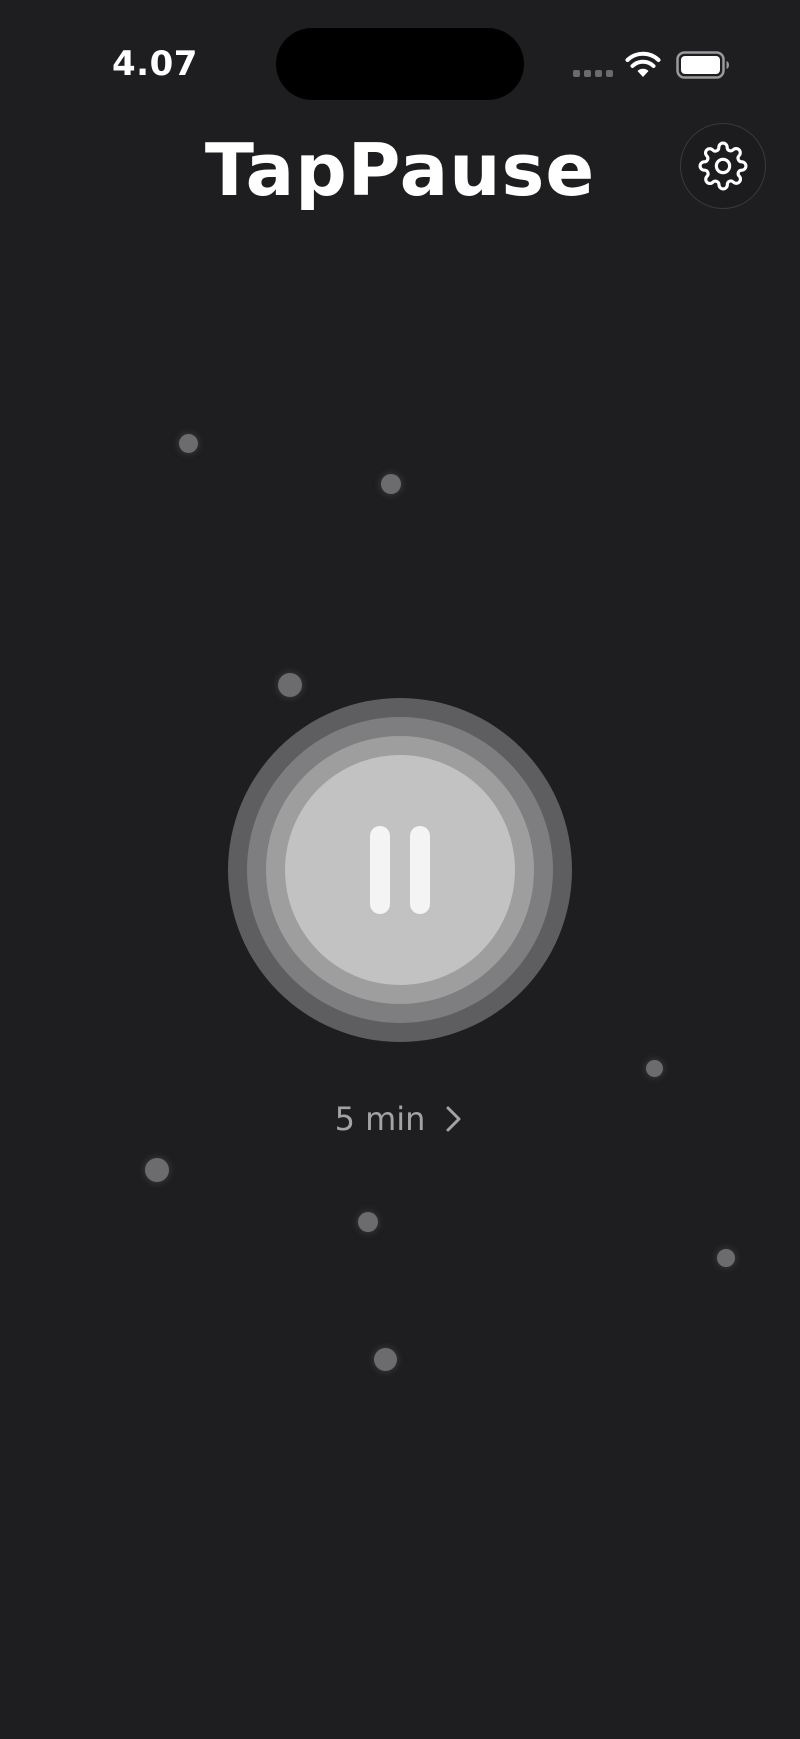 The image size is (800, 1739). What do you see at coordinates (593, 73) in the screenshot?
I see `cellular-dots-icon` at bounding box center [593, 73].